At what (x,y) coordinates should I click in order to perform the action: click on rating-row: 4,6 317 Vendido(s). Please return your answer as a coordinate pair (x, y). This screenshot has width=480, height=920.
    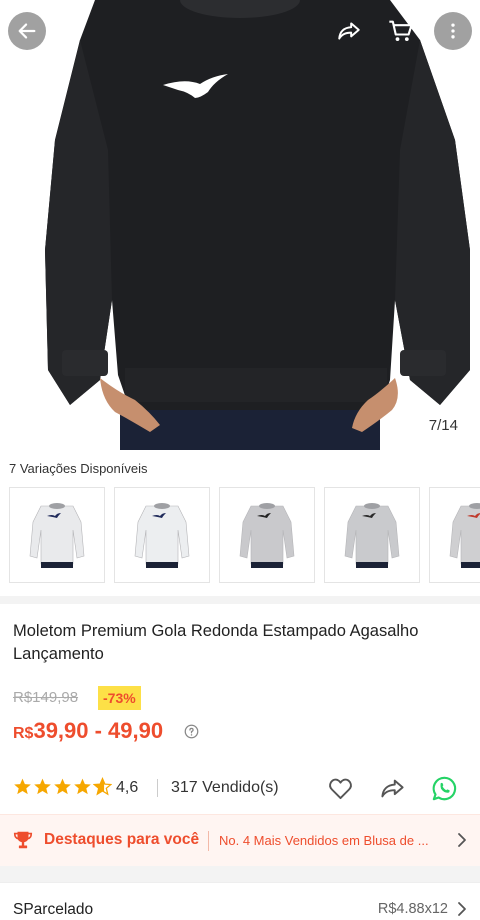
    Looking at the image, I should click on (243, 788).